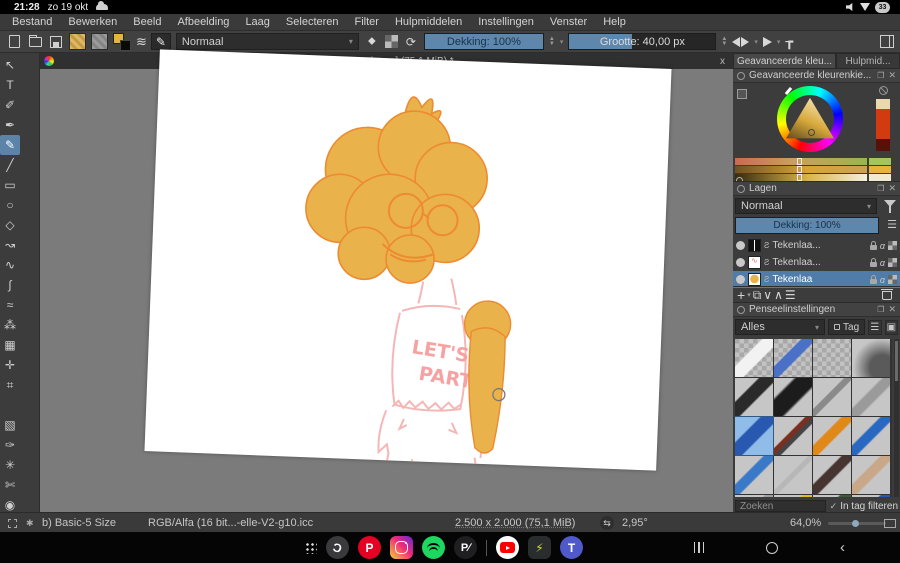 This screenshot has width=900, height=563. What do you see at coordinates (887, 294) in the screenshot?
I see `delete-layer-button` at bounding box center [887, 294].